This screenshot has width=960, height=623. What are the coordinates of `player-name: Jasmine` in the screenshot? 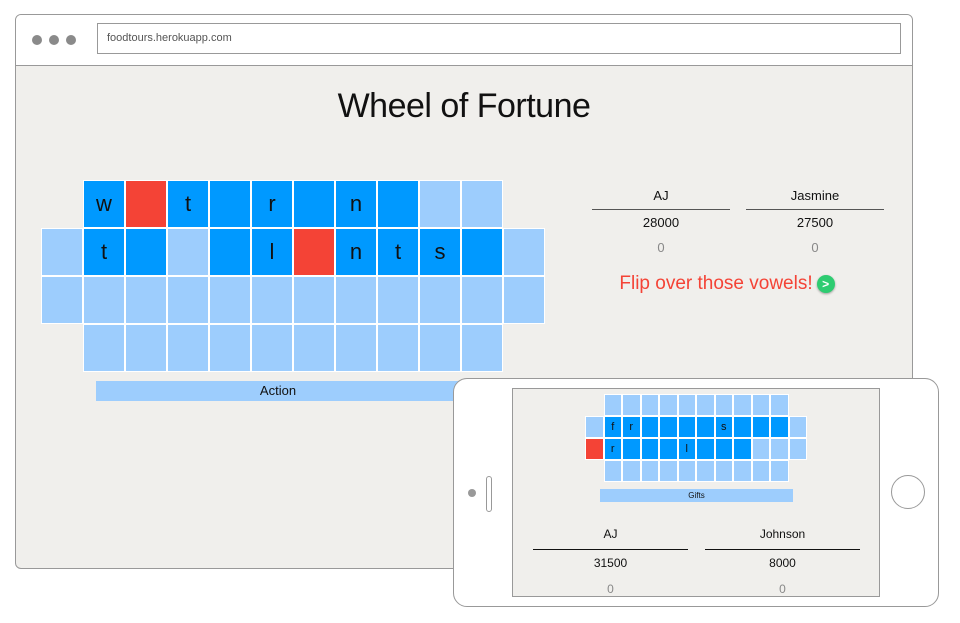 It's located at (815, 198).